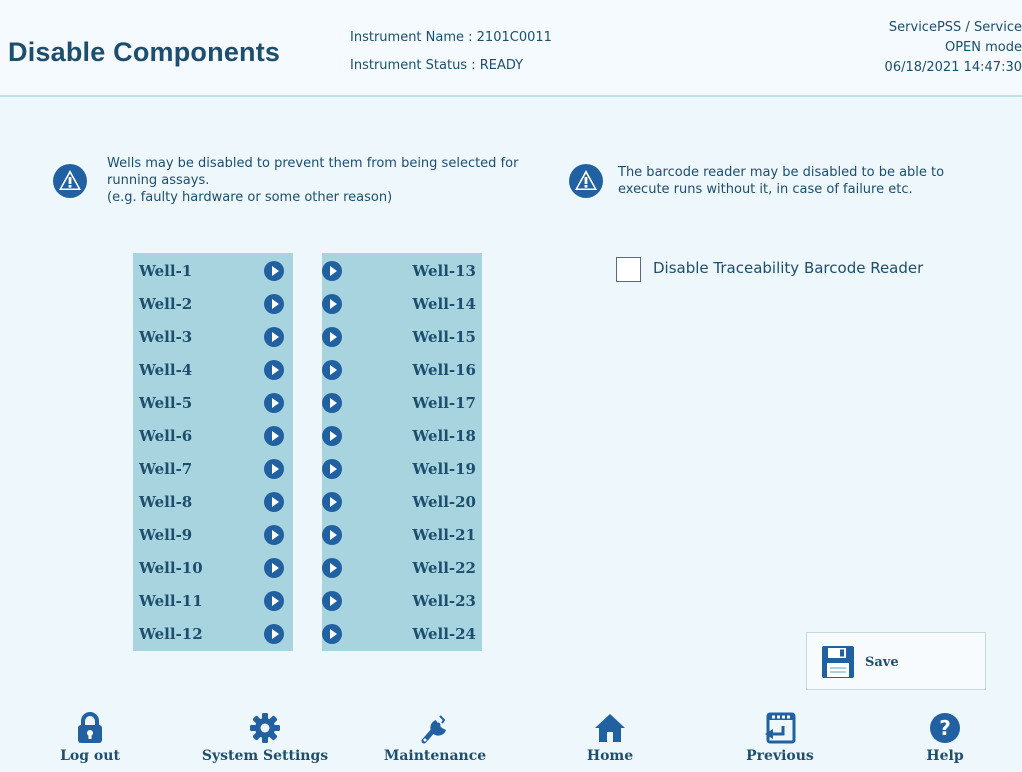 The height and width of the screenshot is (772, 1022). What do you see at coordinates (402, 403) in the screenshot?
I see `well-item: Well-17` at bounding box center [402, 403].